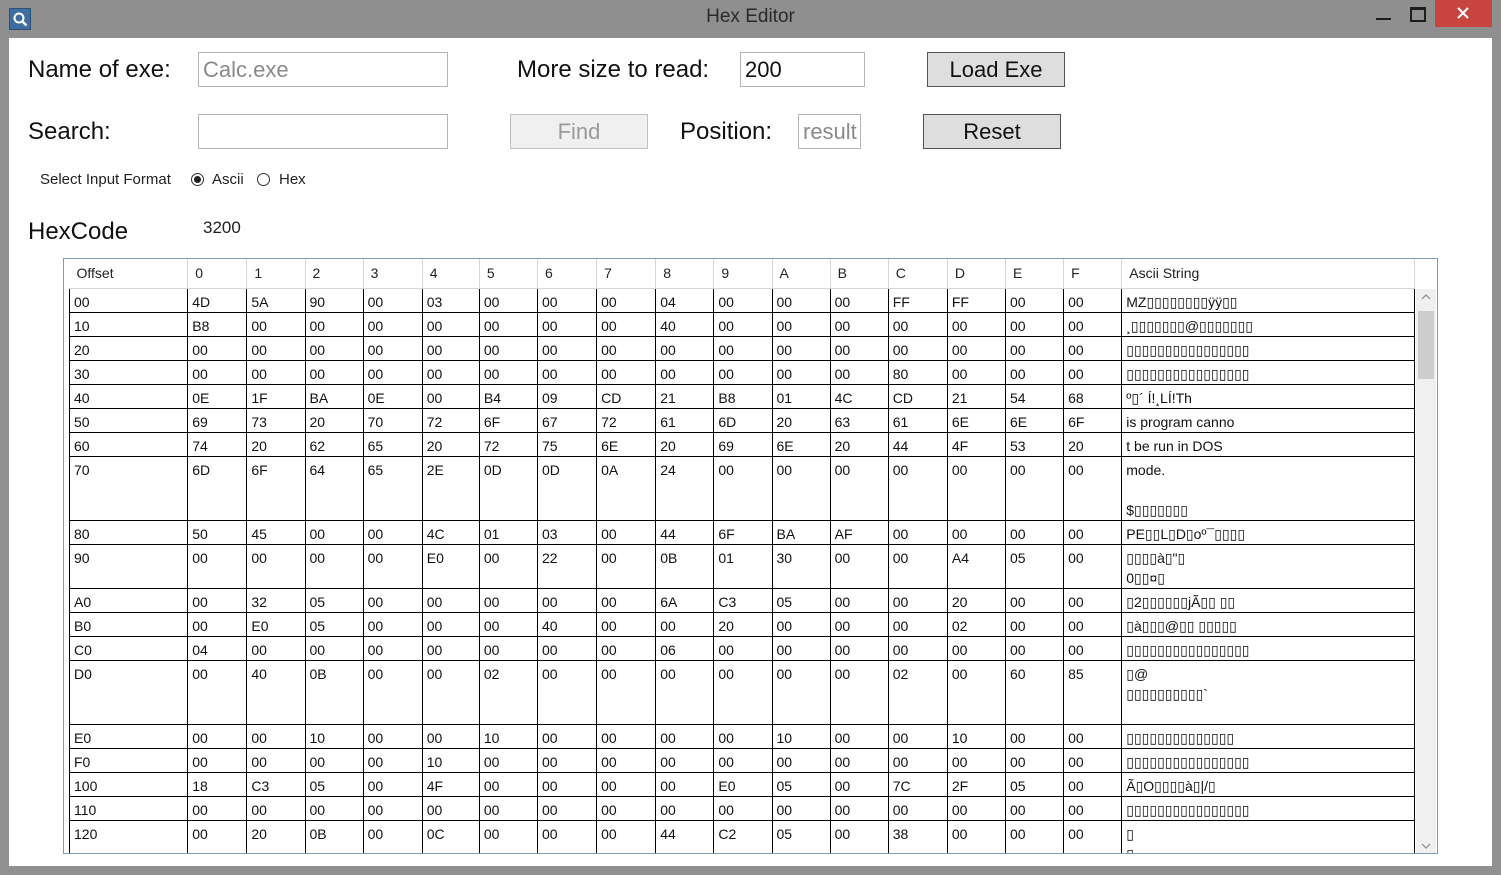 Image resolution: width=1501 pixels, height=875 pixels. Describe the element at coordinates (976, 784) in the screenshot. I see `byte-cell: 2F` at that location.